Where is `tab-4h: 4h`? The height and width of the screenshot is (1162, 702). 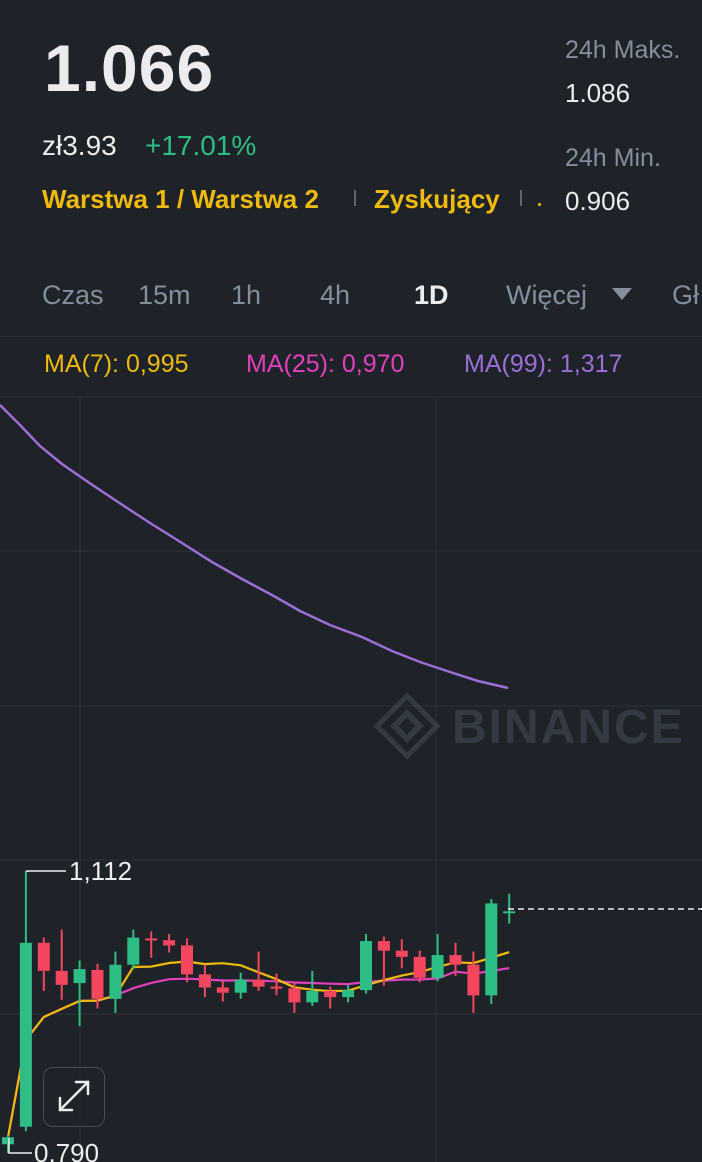 tab-4h: 4h is located at coordinates (335, 295).